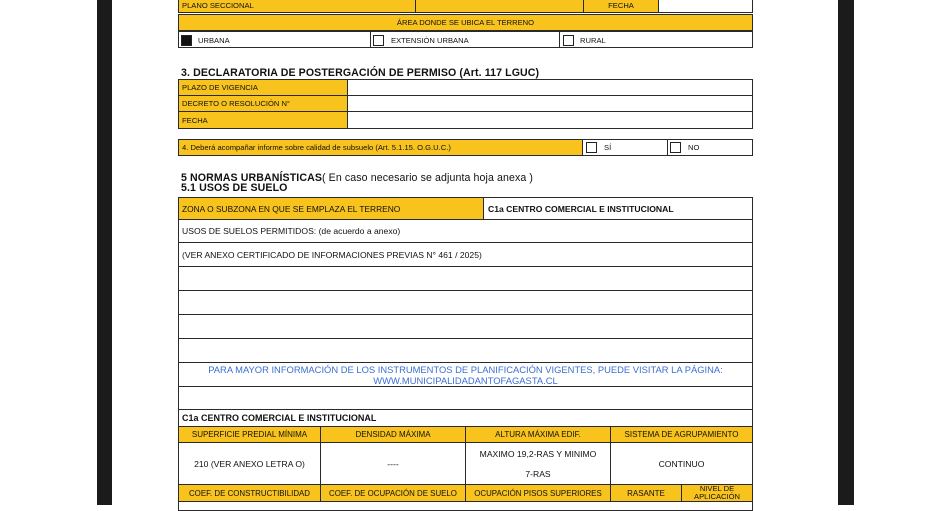 Image resolution: width=950 pixels, height=511 pixels. Describe the element at coordinates (621, 6) in the screenshot. I see `fecha-label: FECHA` at that location.